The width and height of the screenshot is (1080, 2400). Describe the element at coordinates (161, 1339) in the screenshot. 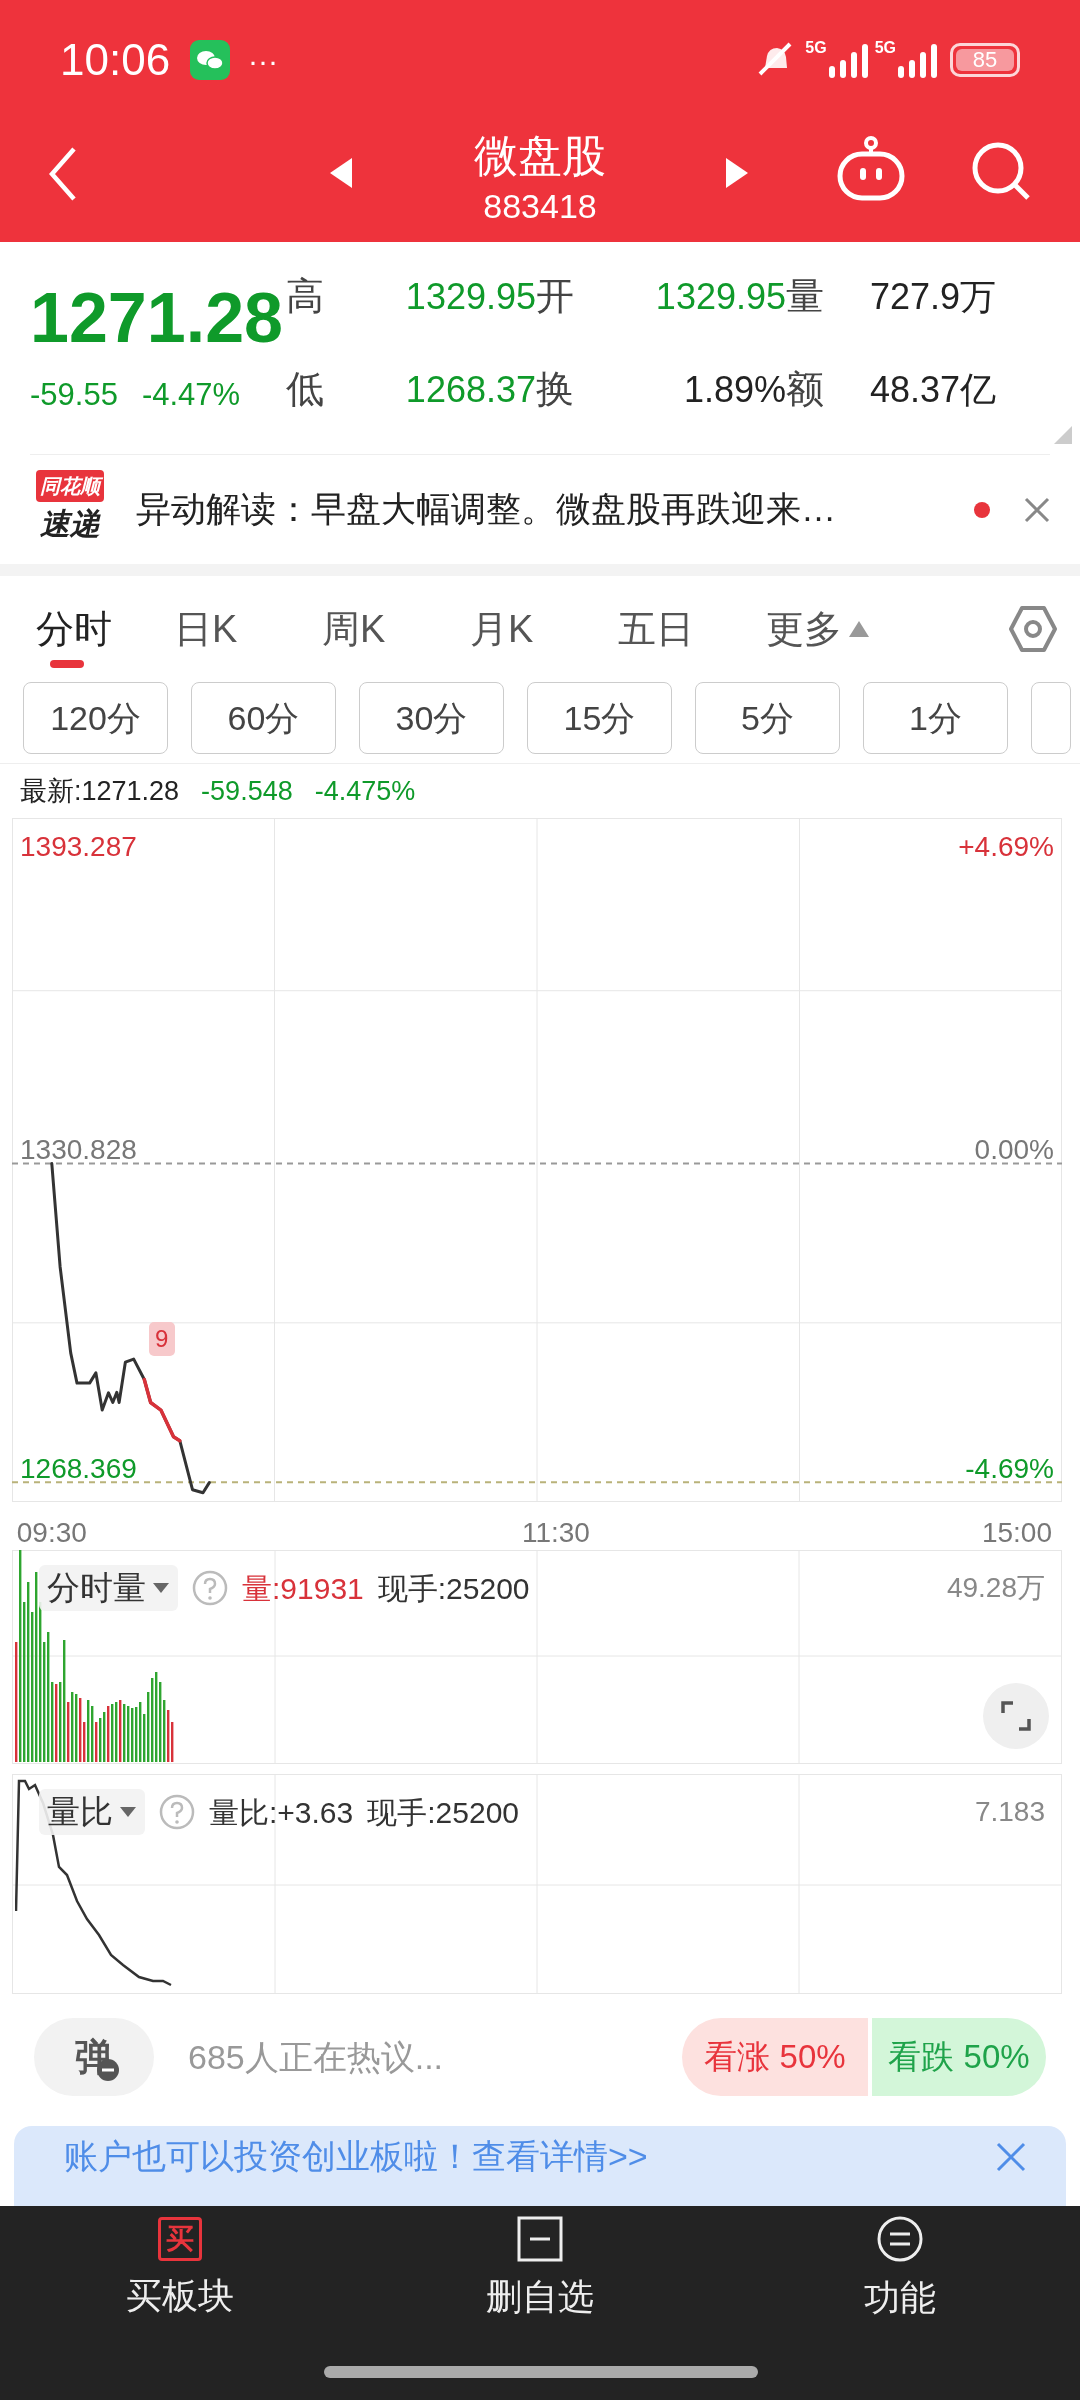

I see `trade-marker: 9` at that location.